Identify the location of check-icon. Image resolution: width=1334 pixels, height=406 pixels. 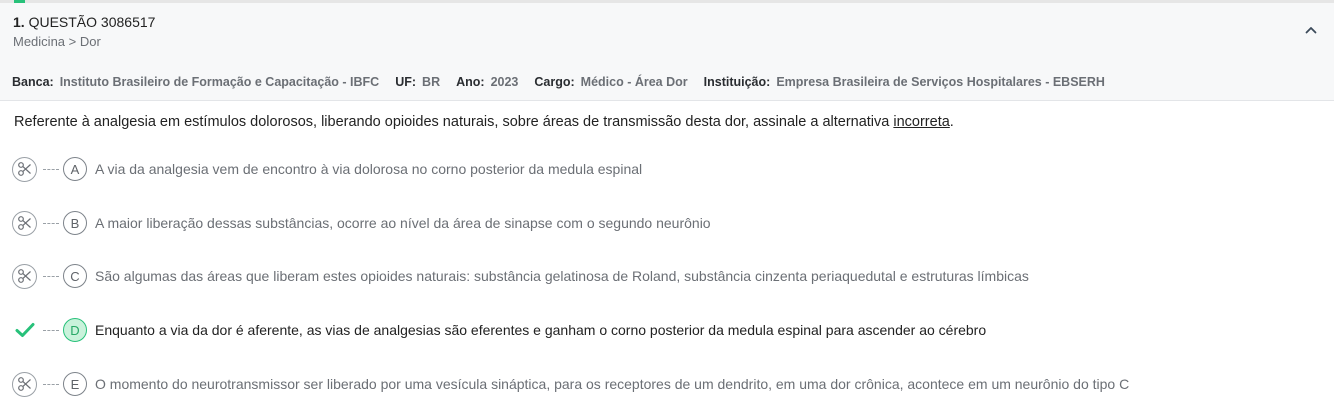
(24, 330).